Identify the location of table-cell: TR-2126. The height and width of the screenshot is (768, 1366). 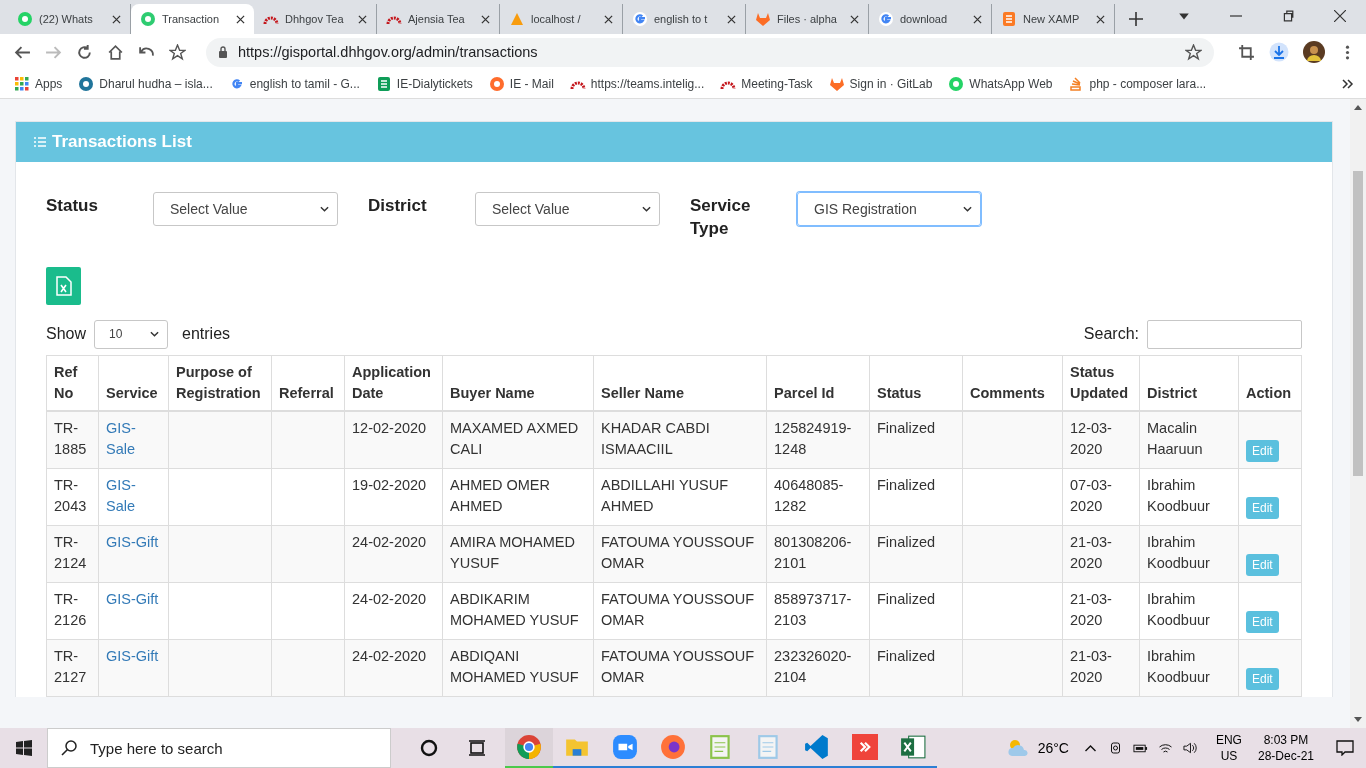
(72, 611).